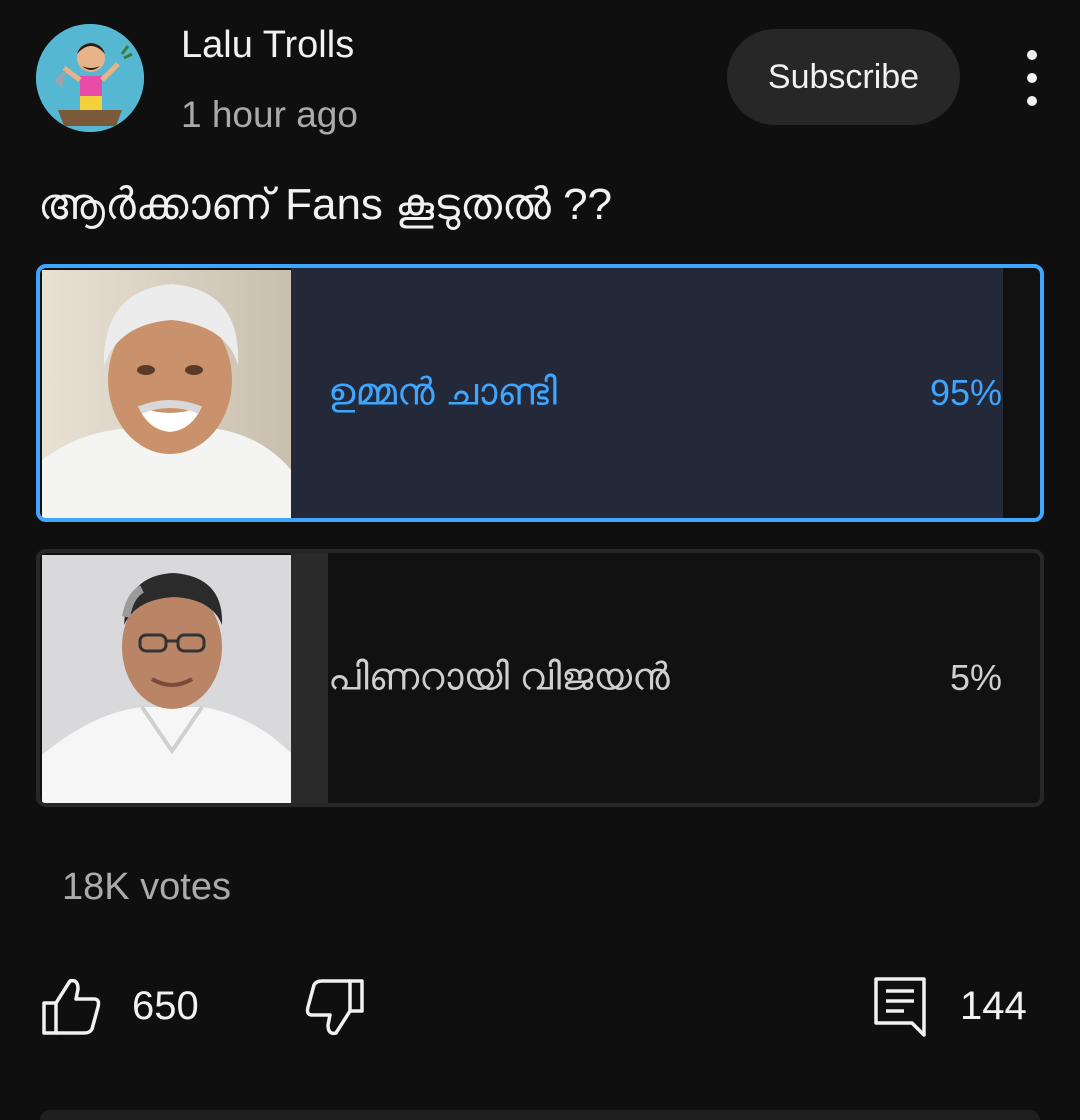  I want to click on vote-count: 18K votes, so click(146, 887).